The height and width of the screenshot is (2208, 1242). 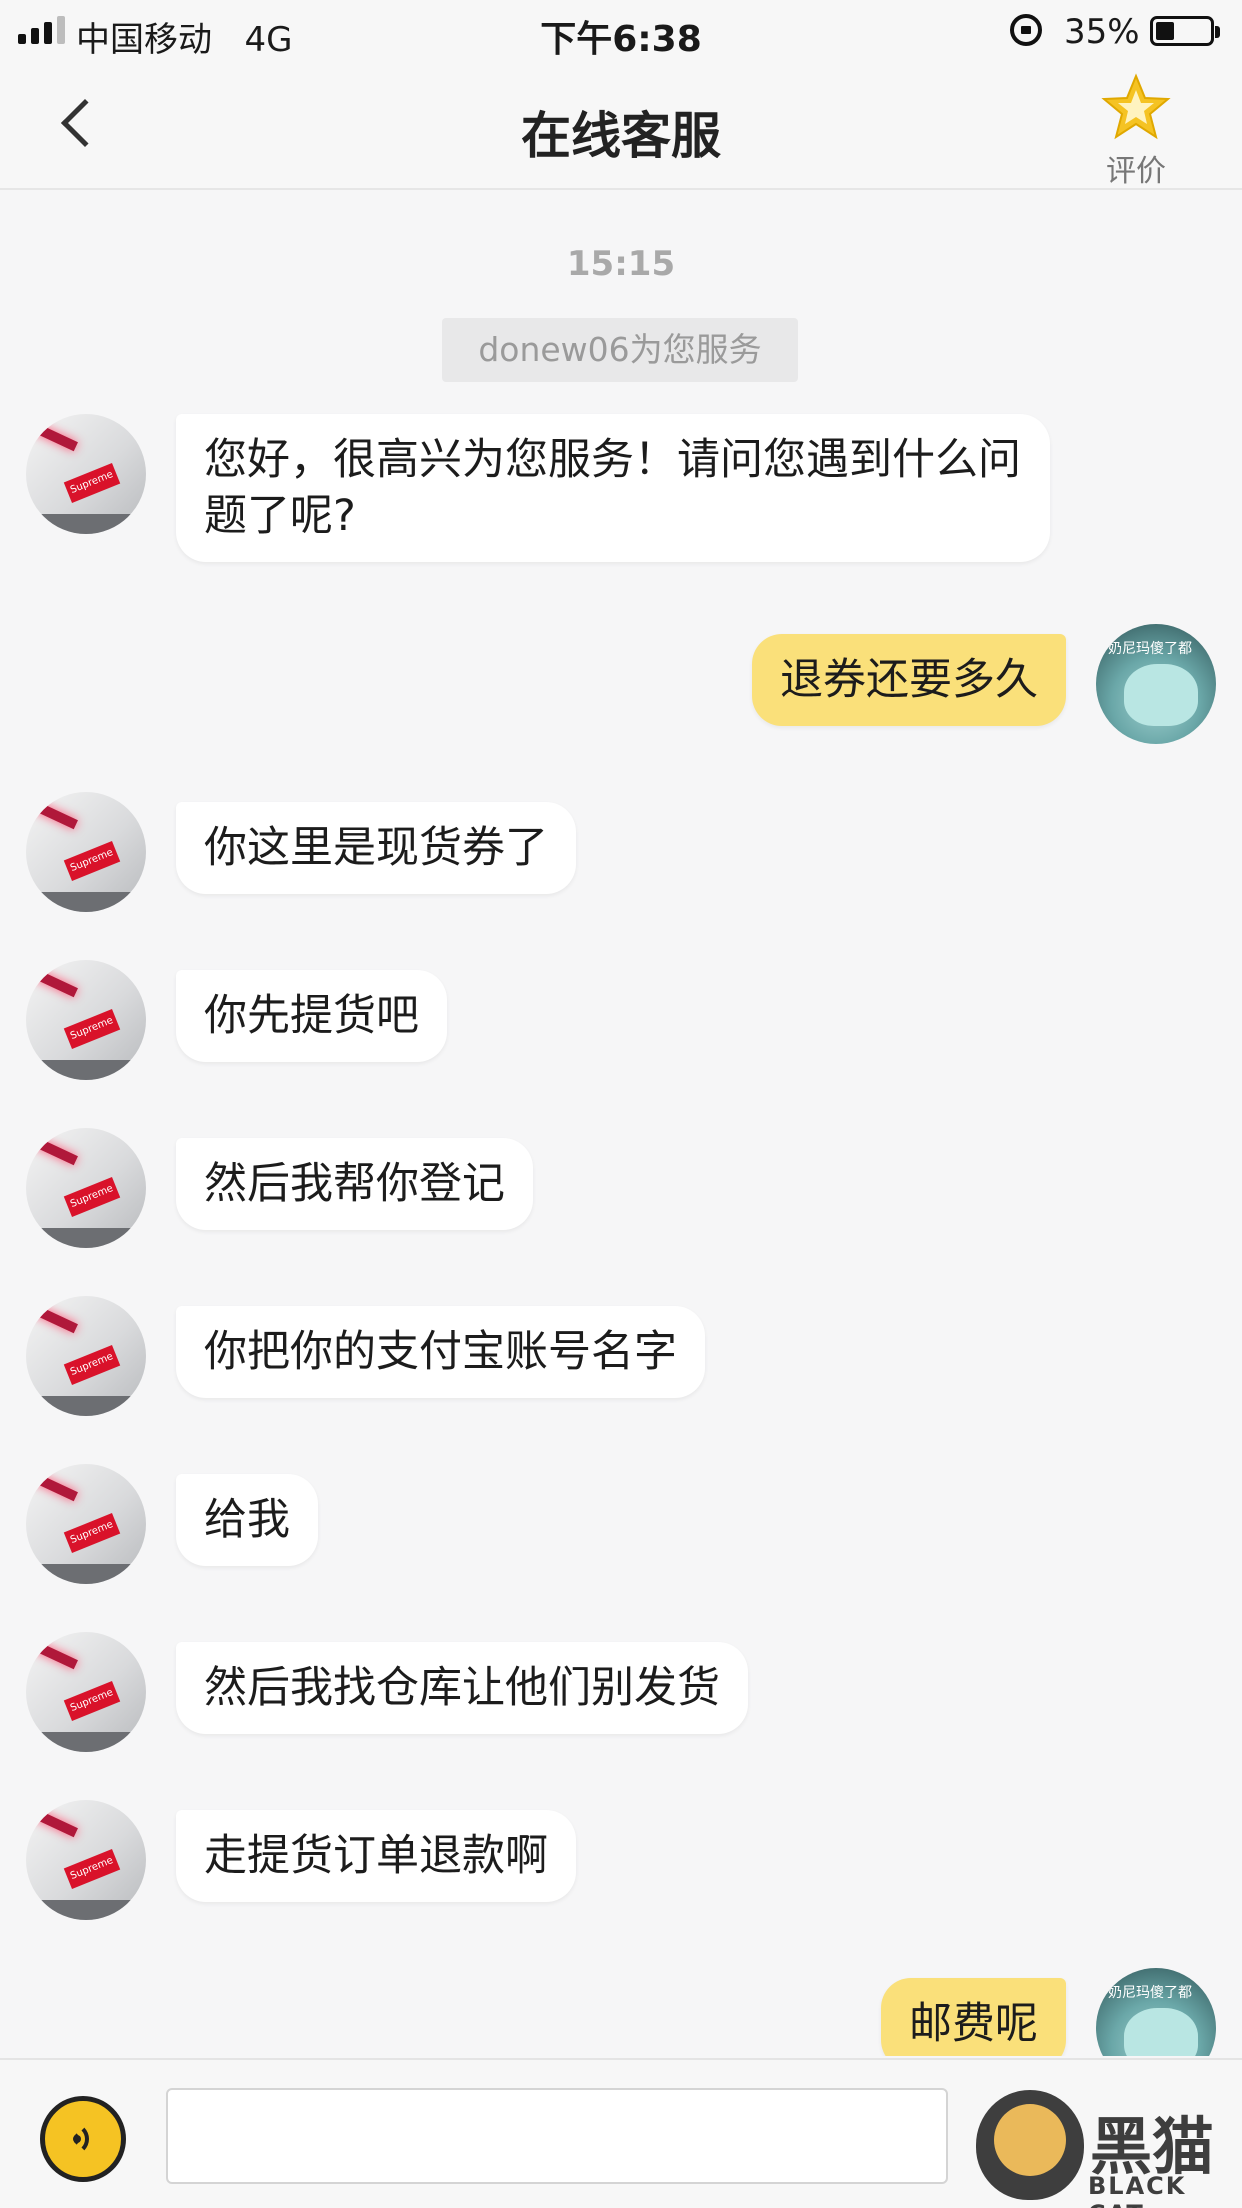 What do you see at coordinates (376, 1856) in the screenshot?
I see `agent-message-bubble: 走提货订单退款啊` at bounding box center [376, 1856].